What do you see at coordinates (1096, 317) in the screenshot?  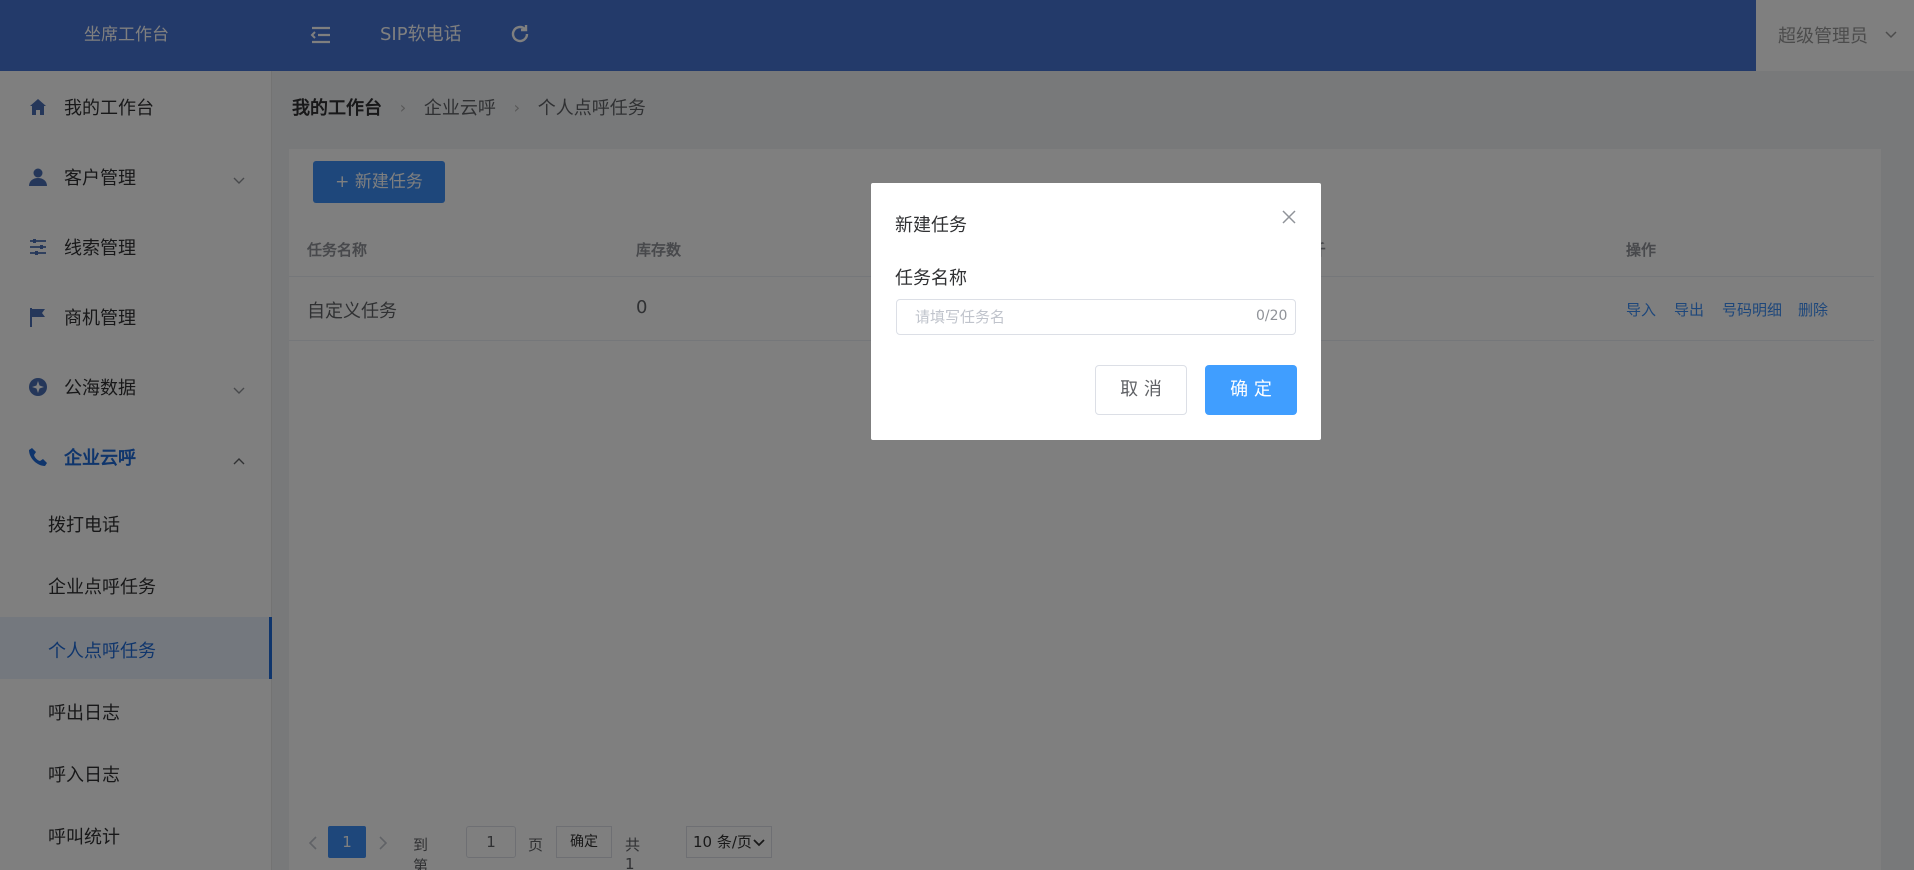 I see `task-name-input` at bounding box center [1096, 317].